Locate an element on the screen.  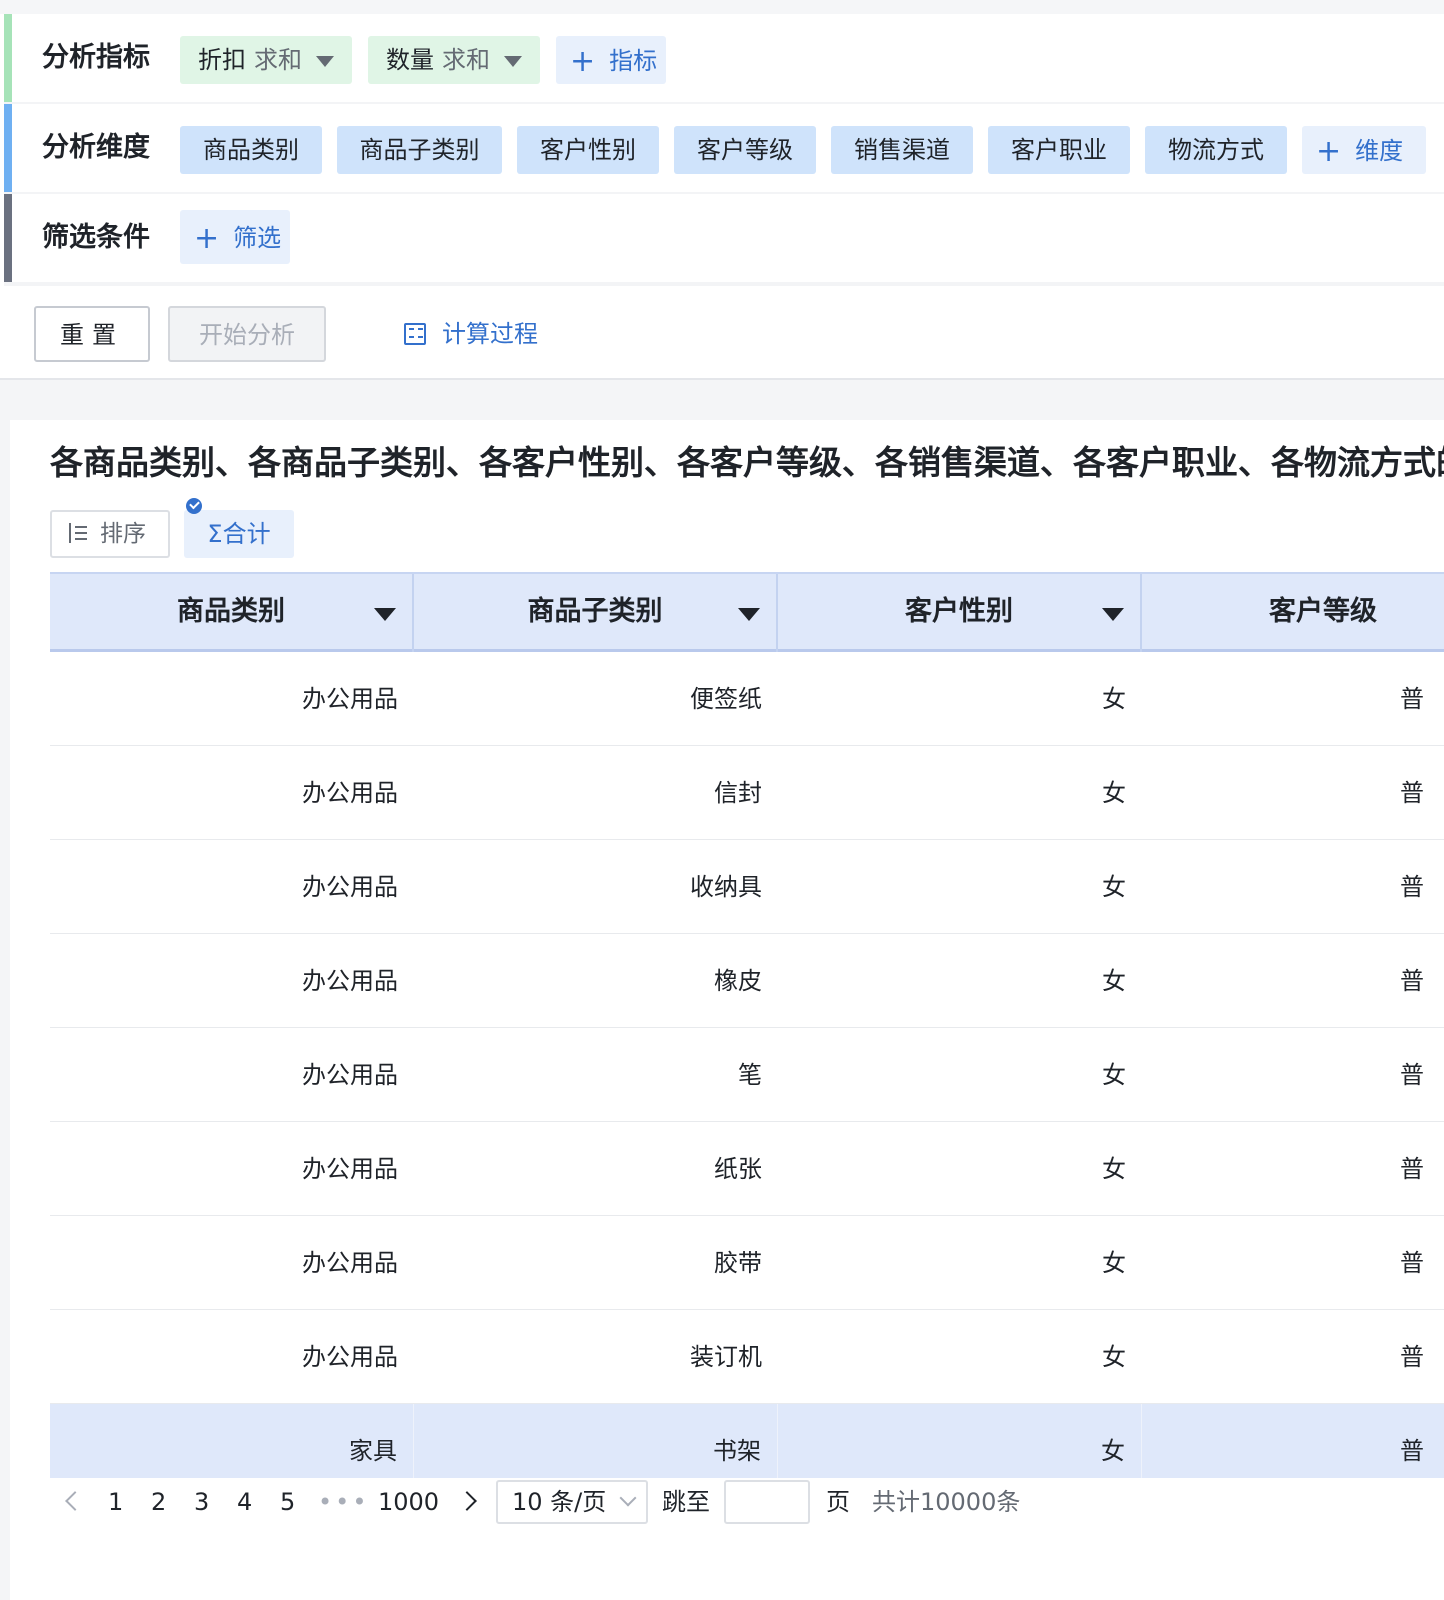
table-cell: 信封 is located at coordinates (738, 793).